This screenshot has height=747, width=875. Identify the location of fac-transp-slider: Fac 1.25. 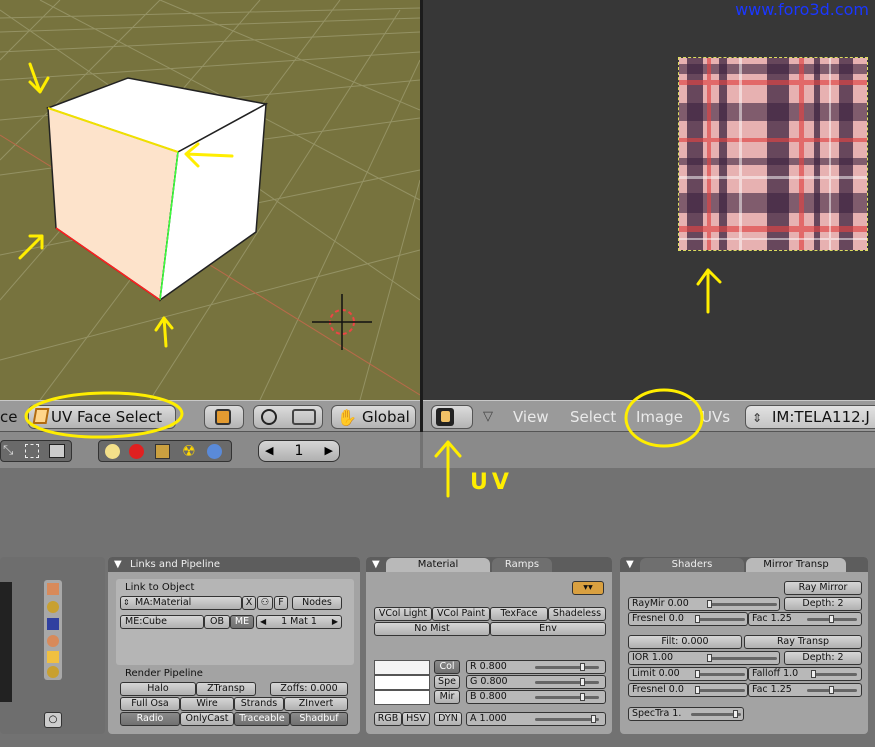
(805, 690).